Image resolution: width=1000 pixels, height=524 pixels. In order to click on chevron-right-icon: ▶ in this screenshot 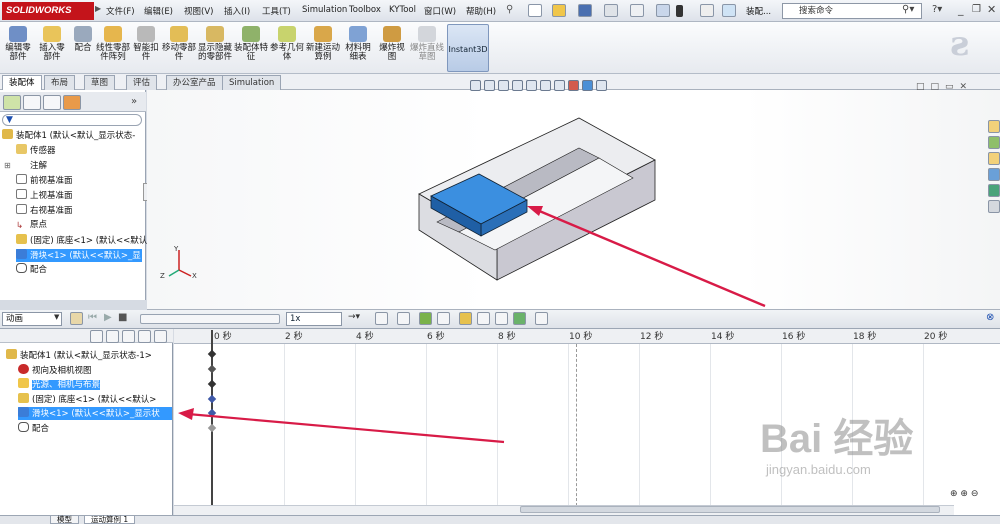, I will do `click(98, 8)`.